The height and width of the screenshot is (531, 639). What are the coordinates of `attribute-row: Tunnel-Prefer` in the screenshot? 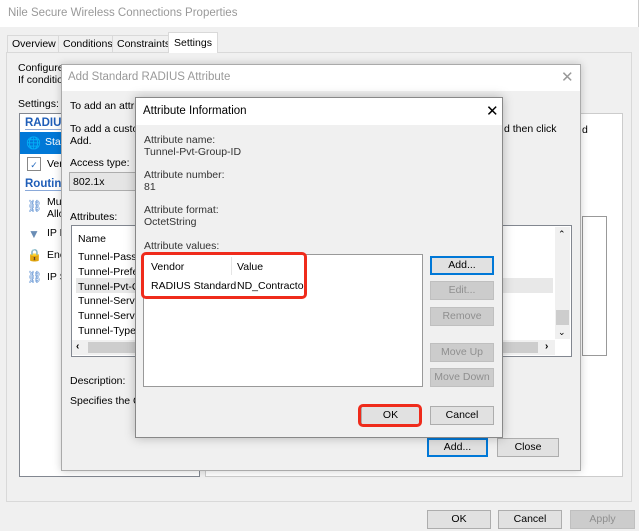 It's located at (110, 272).